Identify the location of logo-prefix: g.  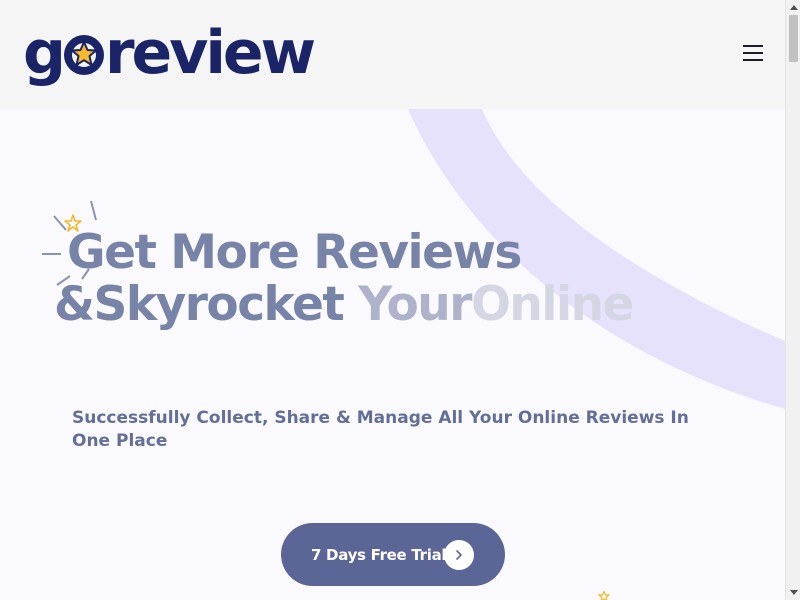
(44, 53).